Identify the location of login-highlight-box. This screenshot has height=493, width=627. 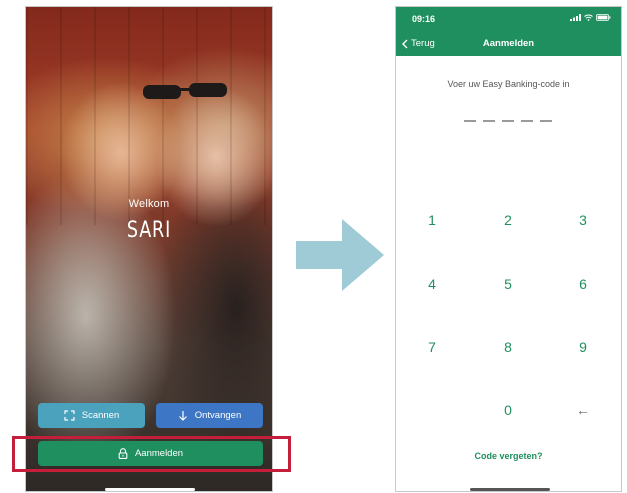
(151, 454).